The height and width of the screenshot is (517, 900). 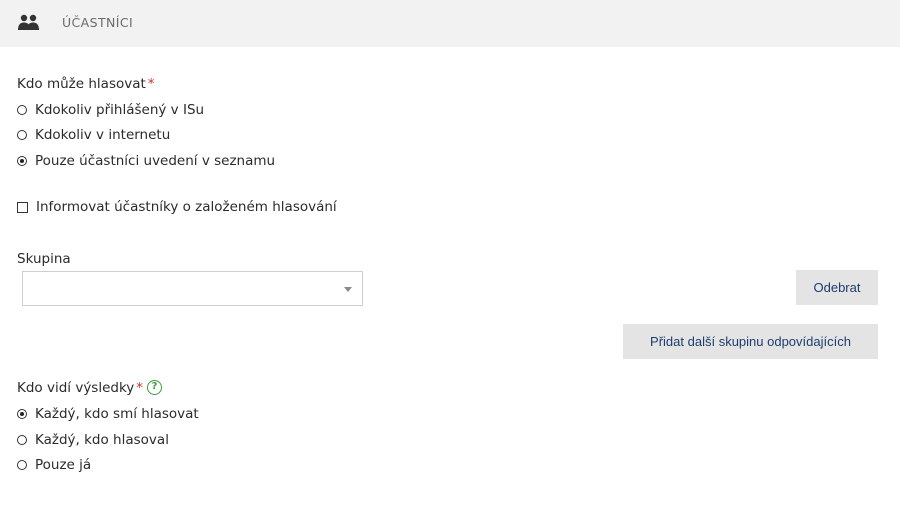 What do you see at coordinates (348, 289) in the screenshot?
I see `chevron-down-icon` at bounding box center [348, 289].